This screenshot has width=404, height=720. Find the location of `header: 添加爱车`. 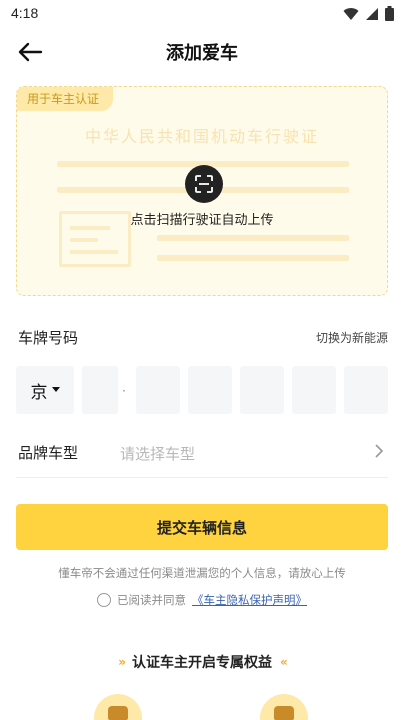

header: 添加爱车 is located at coordinates (202, 51).